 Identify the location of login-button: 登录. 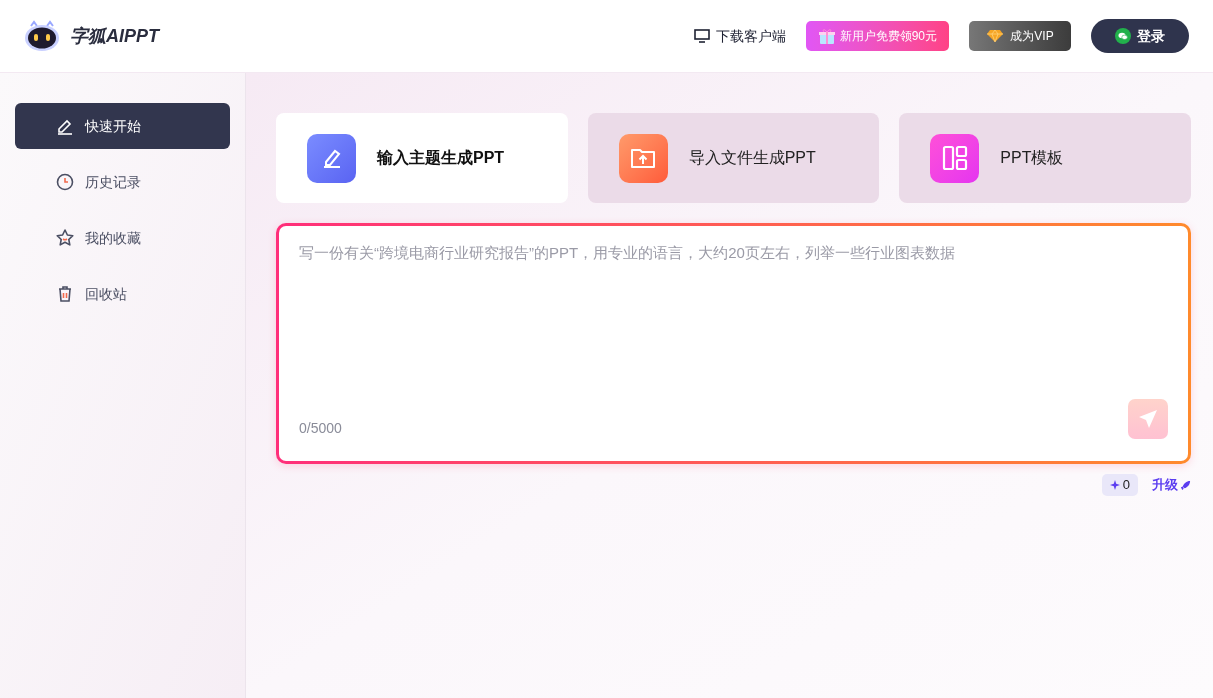
(1140, 36).